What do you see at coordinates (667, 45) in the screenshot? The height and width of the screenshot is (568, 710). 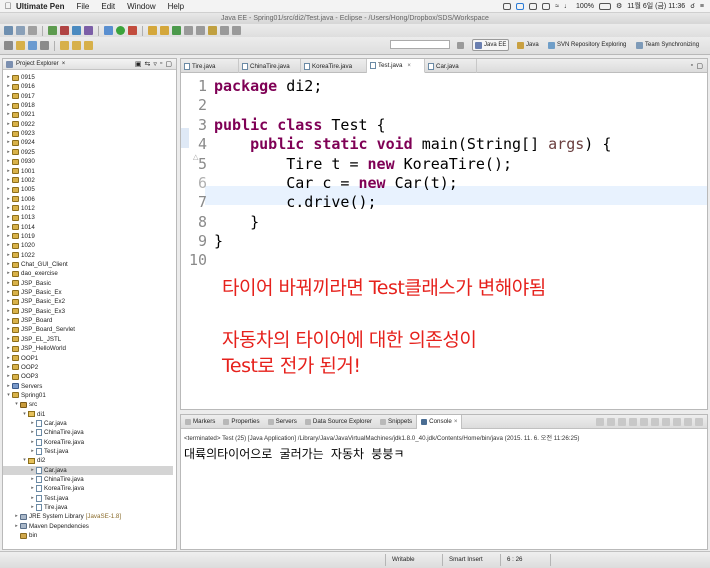 I see `perspective-team: Team Synchronizing` at bounding box center [667, 45].